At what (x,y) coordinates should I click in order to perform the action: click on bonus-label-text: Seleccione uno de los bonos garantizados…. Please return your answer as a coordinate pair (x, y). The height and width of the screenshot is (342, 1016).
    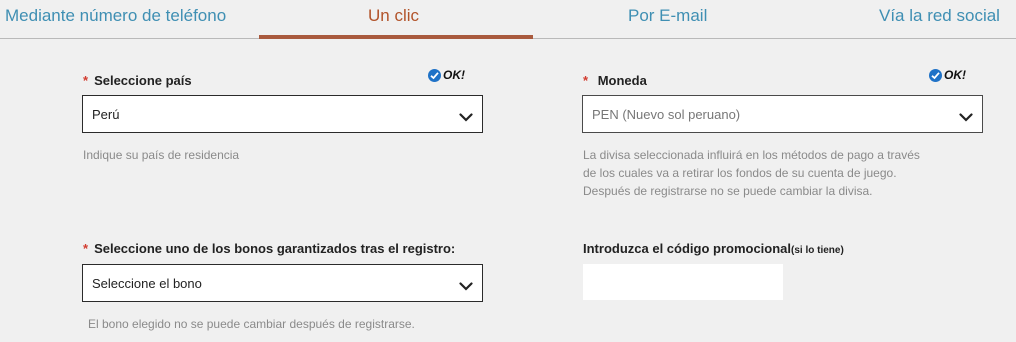
    Looking at the image, I should click on (275, 248).